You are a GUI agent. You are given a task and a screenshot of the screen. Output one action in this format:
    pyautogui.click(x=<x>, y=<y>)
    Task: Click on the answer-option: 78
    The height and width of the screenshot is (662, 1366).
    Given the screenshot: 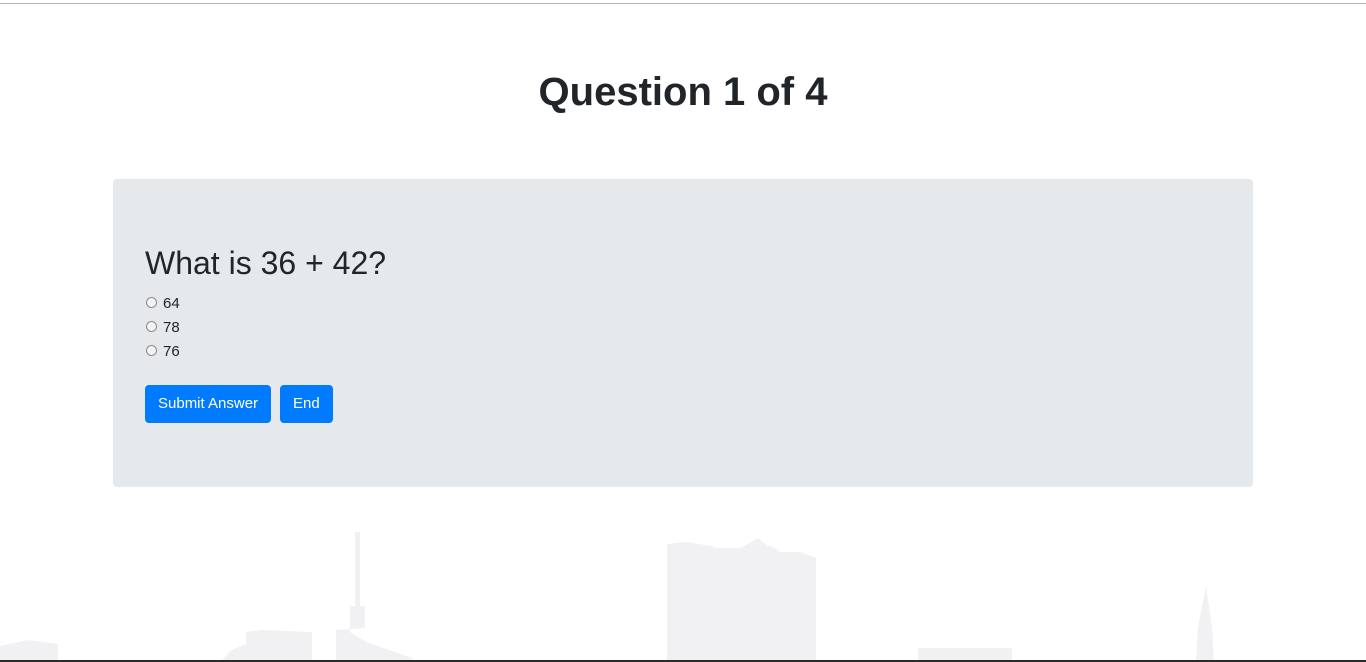 What is the action you would take?
    pyautogui.click(x=162, y=327)
    